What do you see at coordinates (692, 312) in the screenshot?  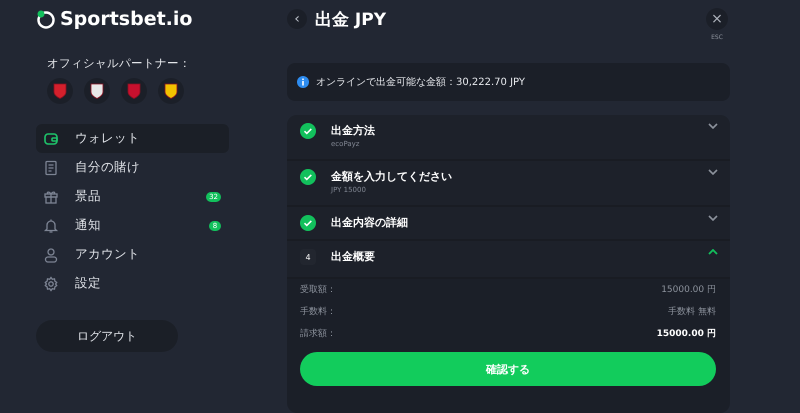 I see `summary-value: 手数料 無料` at bounding box center [692, 312].